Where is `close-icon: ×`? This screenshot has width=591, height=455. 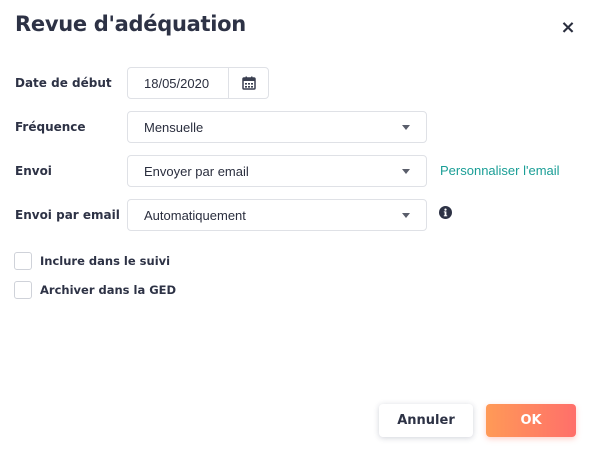
close-icon: × is located at coordinates (568, 28).